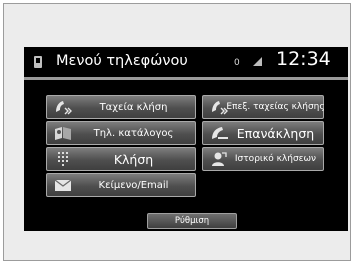 This screenshot has height=266, width=356. I want to click on text-email-button: Κείμενο/Email, so click(121, 185).